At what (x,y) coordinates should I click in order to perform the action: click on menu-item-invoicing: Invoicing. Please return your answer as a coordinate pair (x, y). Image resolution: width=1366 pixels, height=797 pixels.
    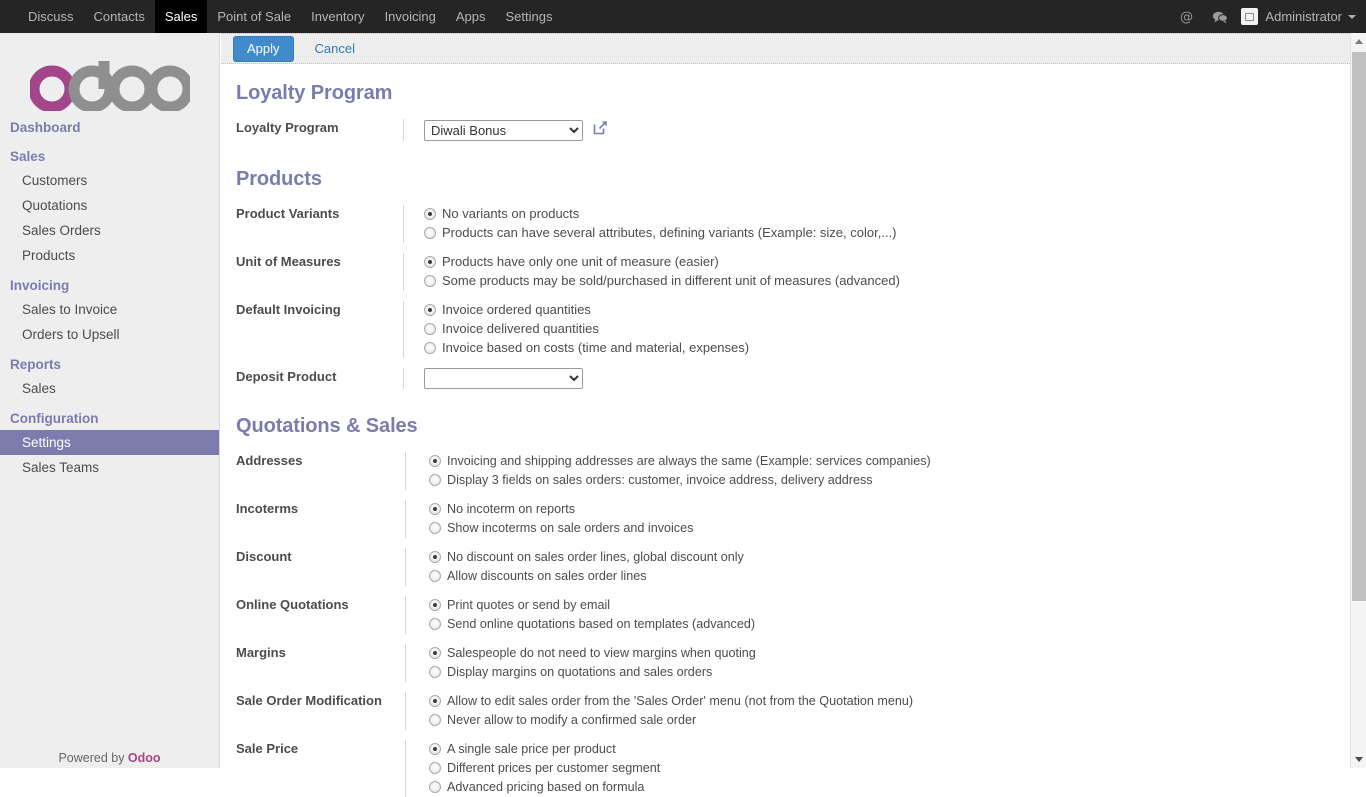
    Looking at the image, I should click on (410, 16).